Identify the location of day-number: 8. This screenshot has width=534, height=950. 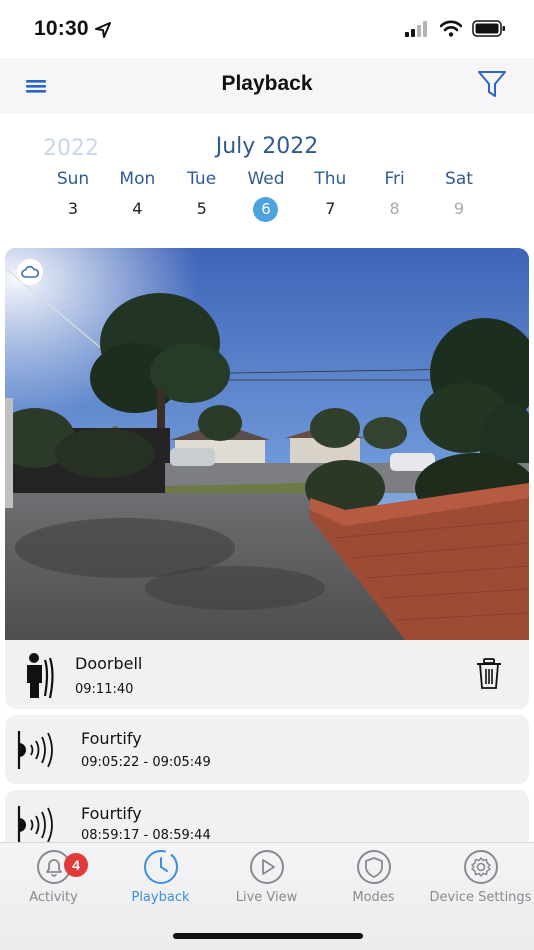
(394, 208).